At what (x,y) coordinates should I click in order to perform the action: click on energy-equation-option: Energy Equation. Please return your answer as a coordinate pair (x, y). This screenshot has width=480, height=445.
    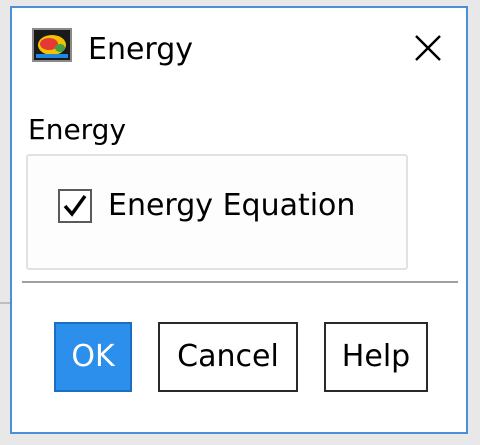
    Looking at the image, I should click on (206, 206).